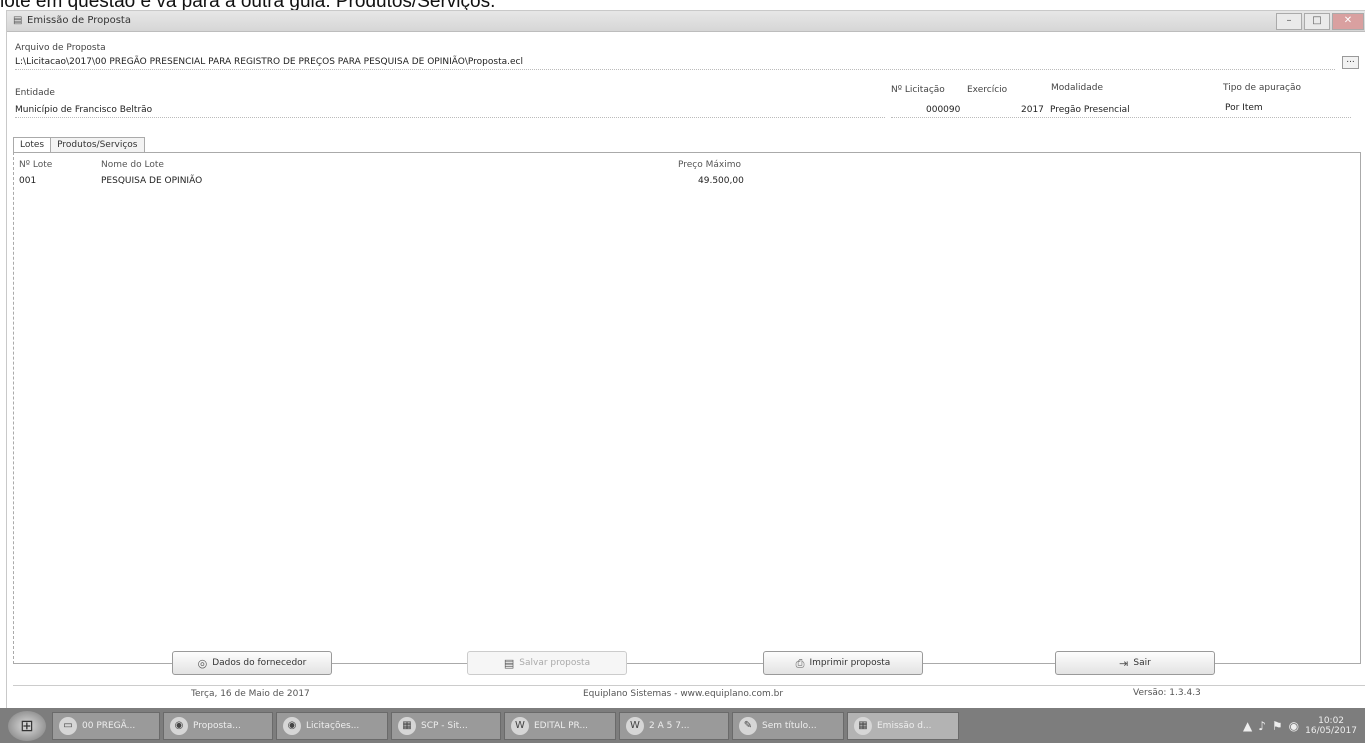 The image size is (1365, 743). Describe the element at coordinates (32, 144) in the screenshot. I see `tab-lotes: Lotes` at that location.